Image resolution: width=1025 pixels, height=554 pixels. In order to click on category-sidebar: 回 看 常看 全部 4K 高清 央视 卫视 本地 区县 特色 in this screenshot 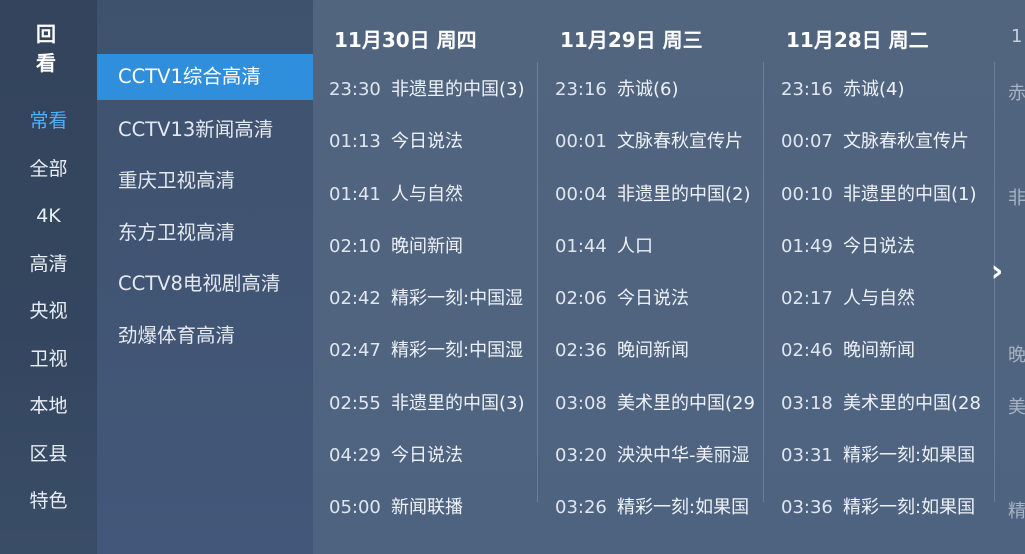, I will do `click(48, 277)`.